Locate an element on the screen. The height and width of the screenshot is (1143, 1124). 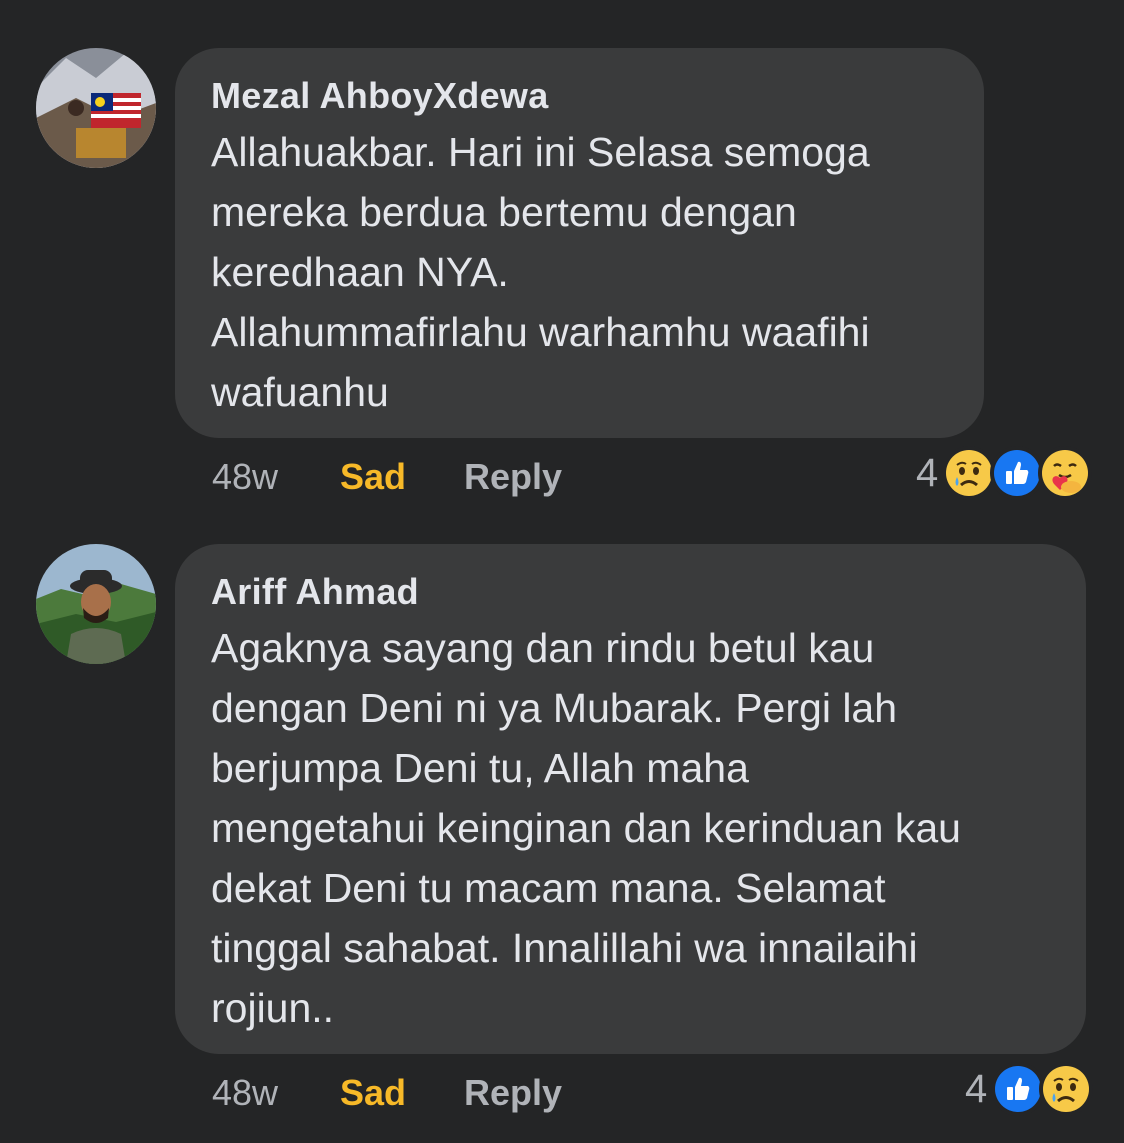
comment-author: Ariff Ahmad is located at coordinates (630, 592).